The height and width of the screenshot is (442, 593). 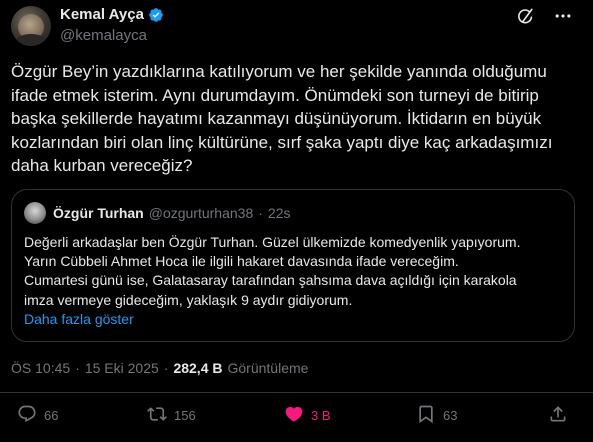 What do you see at coordinates (198, 368) in the screenshot?
I see `views-count: 282,4 B` at bounding box center [198, 368].